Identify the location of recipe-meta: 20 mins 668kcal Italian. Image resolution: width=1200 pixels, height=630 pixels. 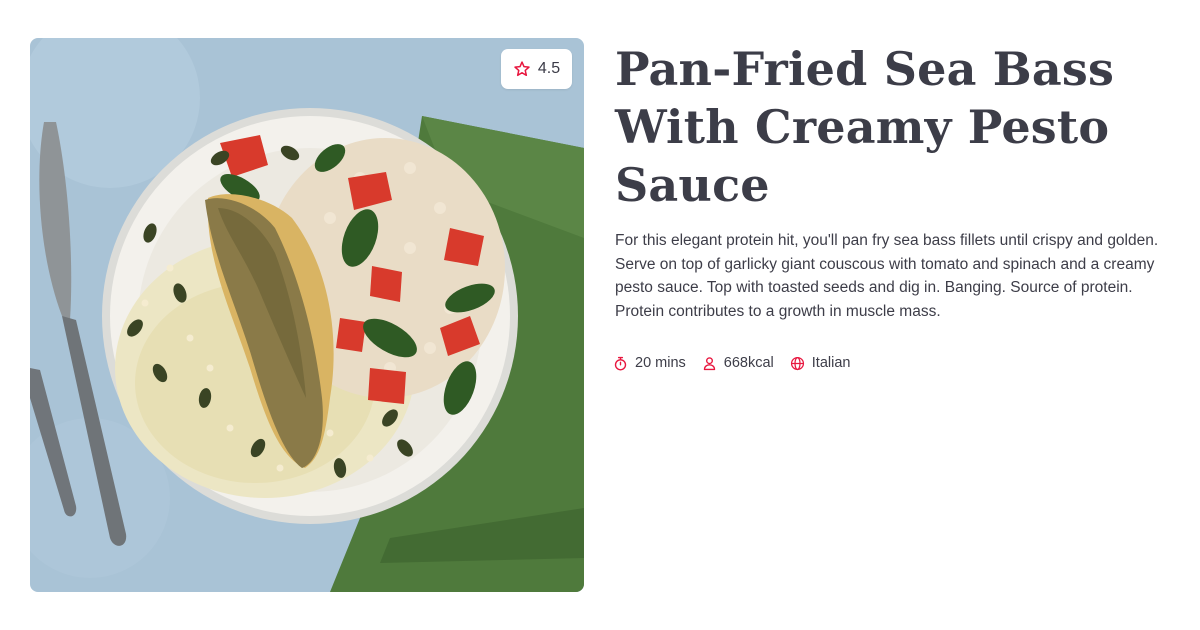
(739, 363).